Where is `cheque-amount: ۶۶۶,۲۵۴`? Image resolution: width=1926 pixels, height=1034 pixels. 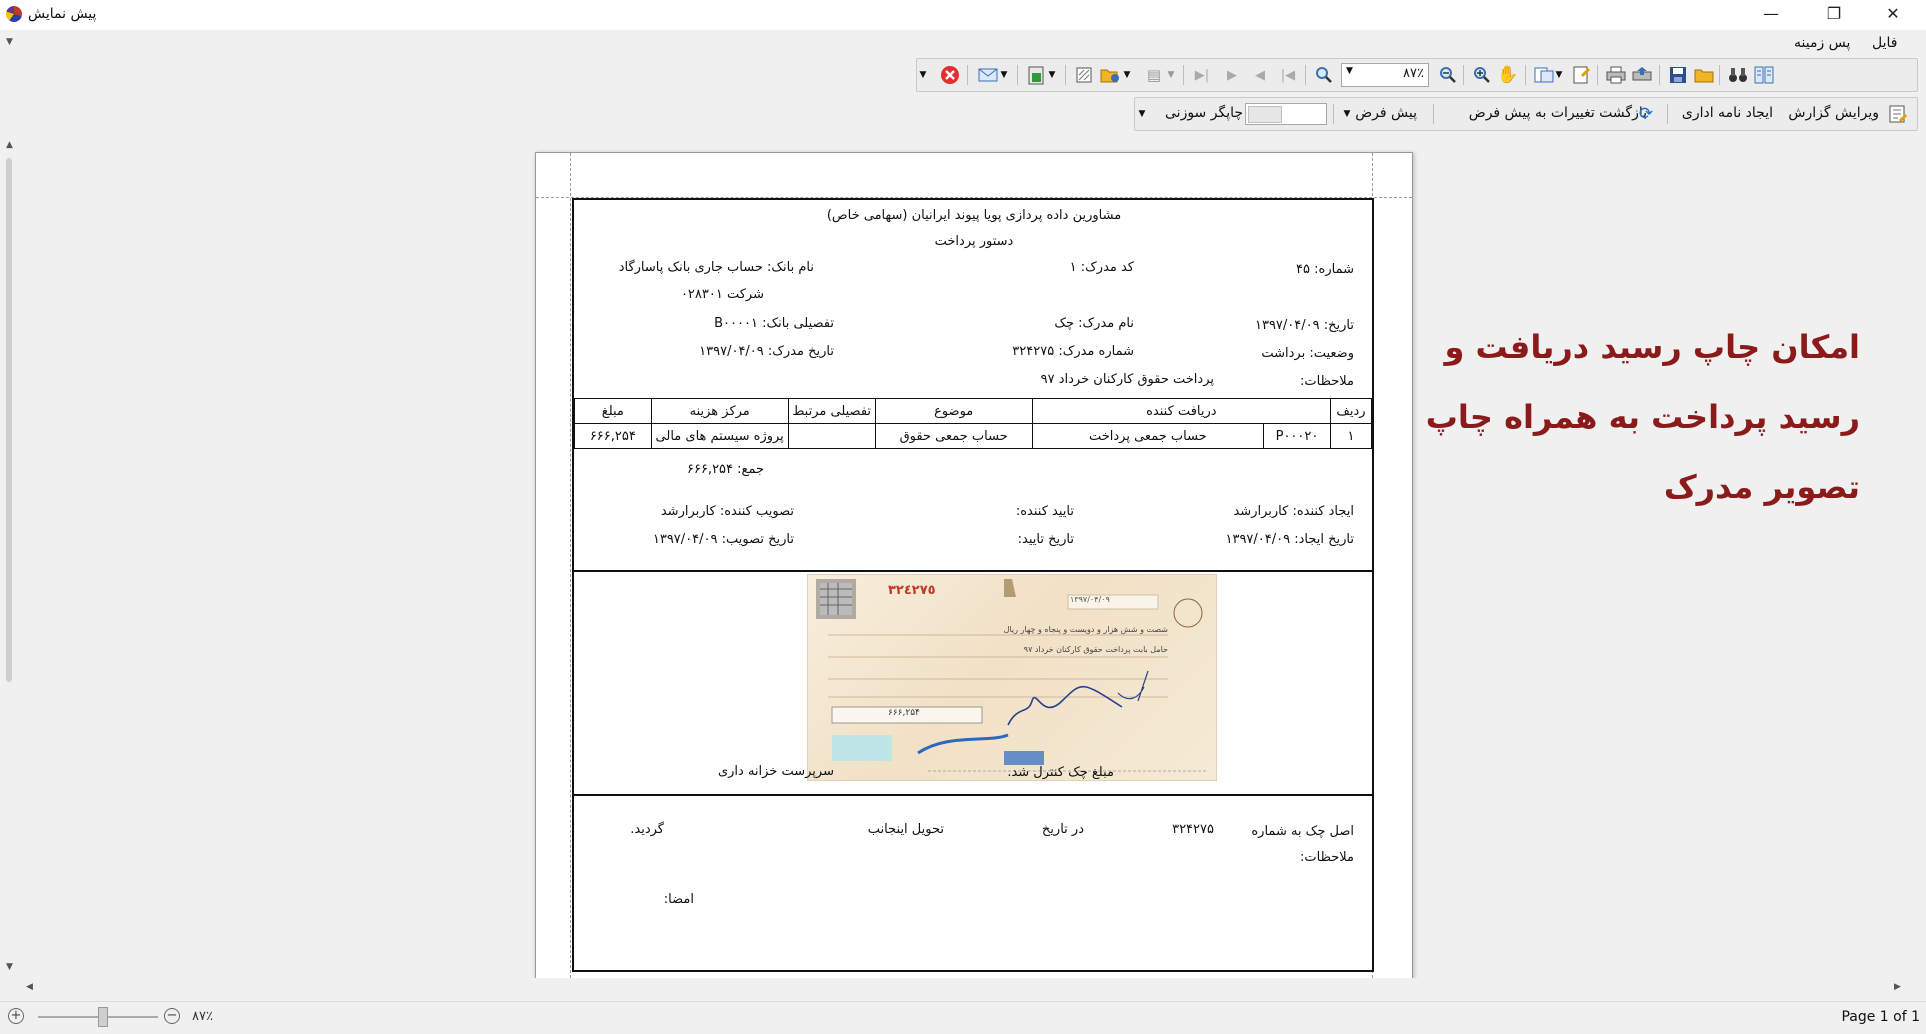 cheque-amount: ۶۶۶,۲۵۴ is located at coordinates (904, 713).